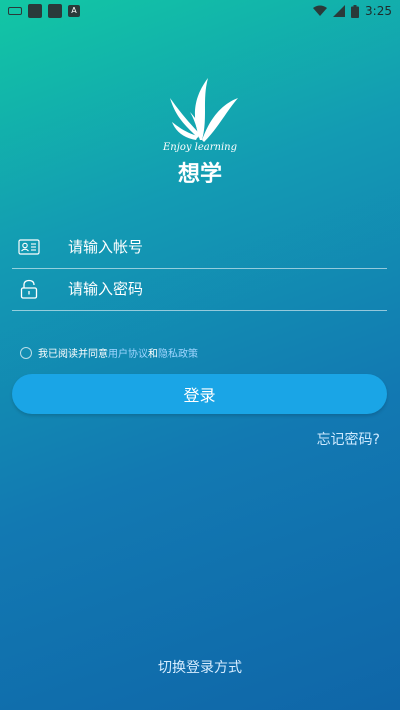  What do you see at coordinates (29, 289) in the screenshot?
I see `lock-icon` at bounding box center [29, 289].